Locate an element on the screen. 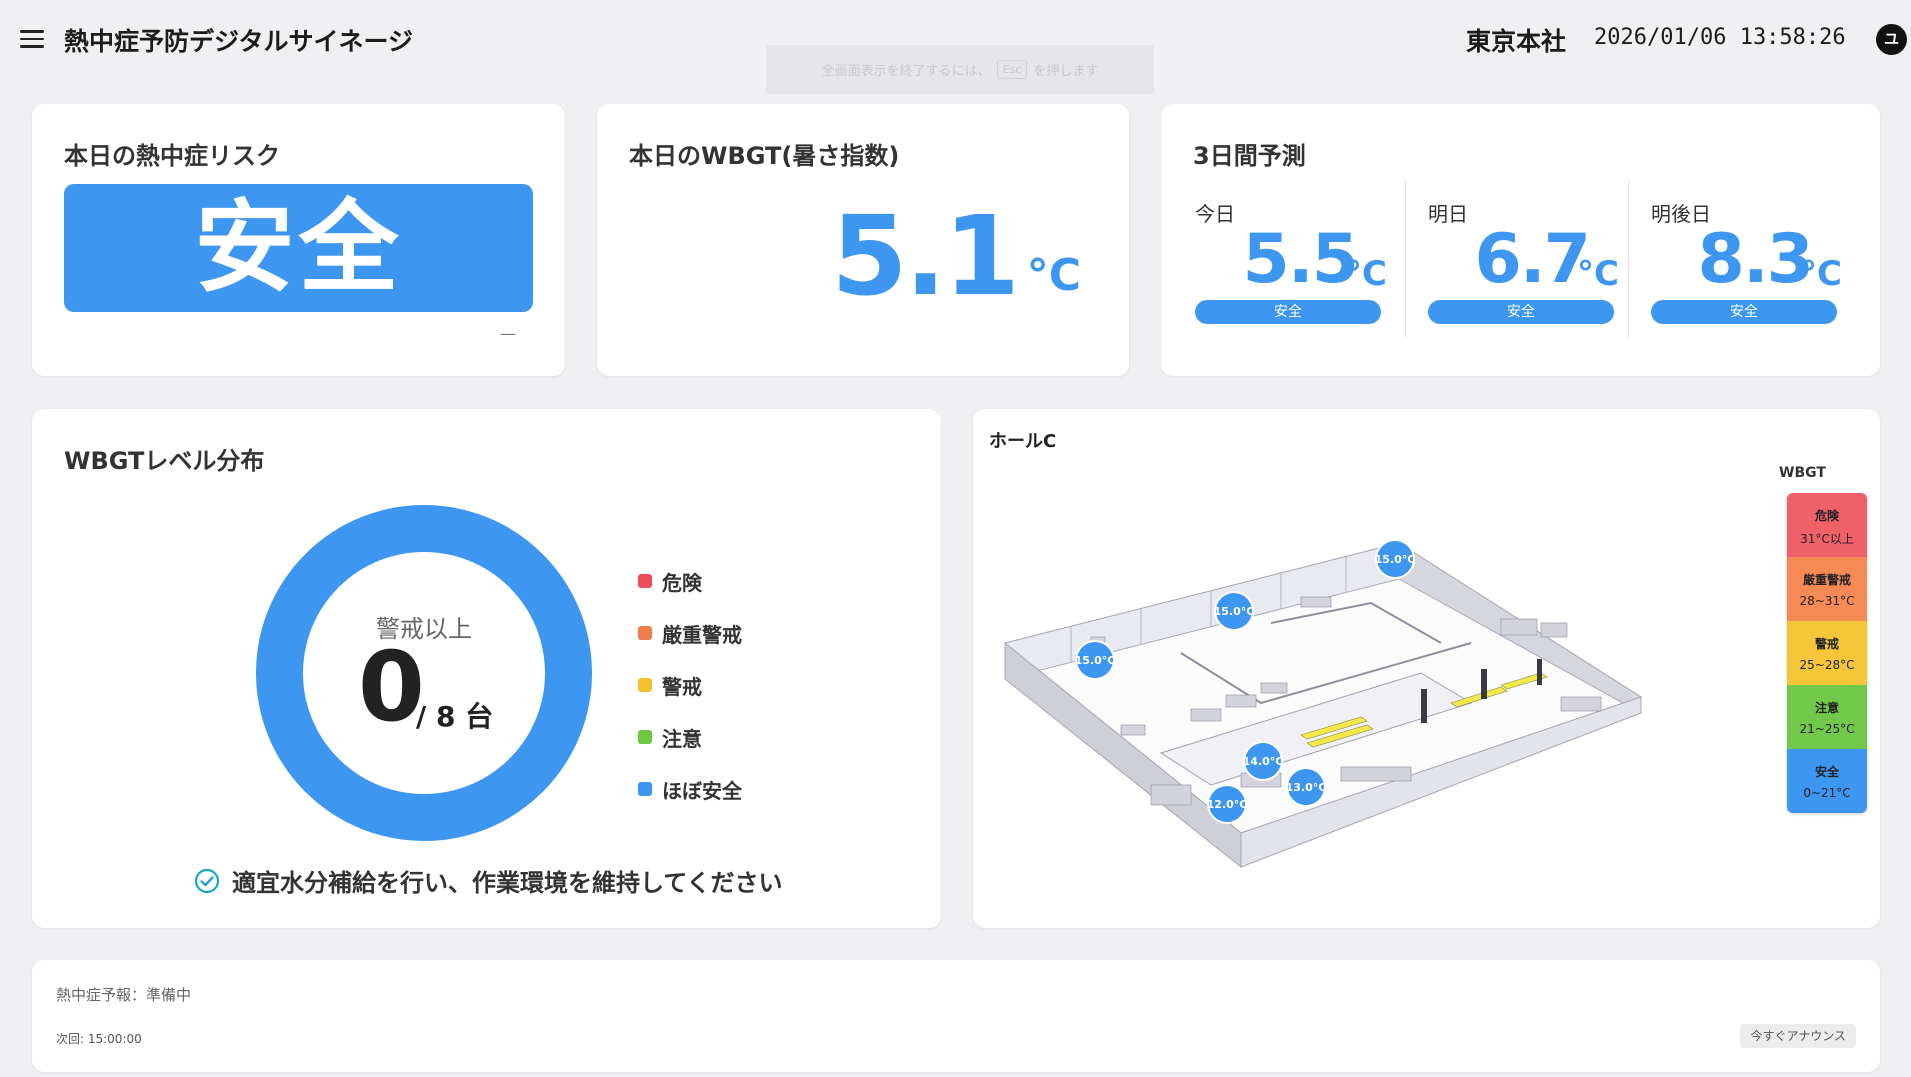 This screenshot has height=1077, width=1911. check-circle-icon is located at coordinates (207, 880).